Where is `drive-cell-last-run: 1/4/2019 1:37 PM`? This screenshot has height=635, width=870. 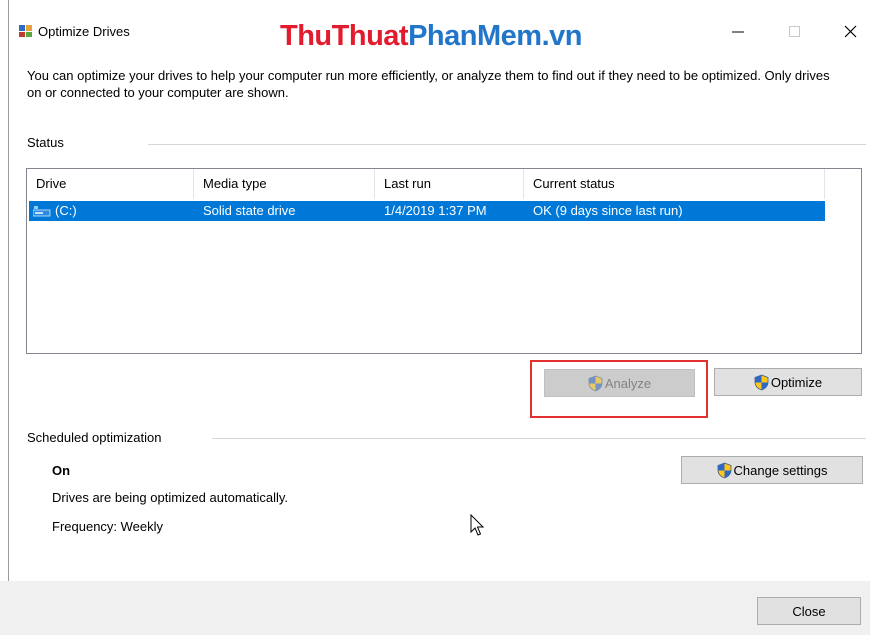
drive-cell-last-run: 1/4/2019 1:37 PM is located at coordinates (435, 210).